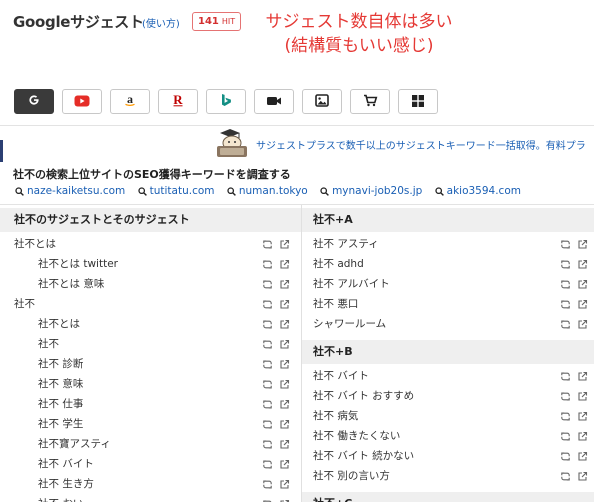 This screenshot has height=502, width=594. What do you see at coordinates (150, 364) in the screenshot?
I see `suggest-row: 社不 診断` at bounding box center [150, 364].